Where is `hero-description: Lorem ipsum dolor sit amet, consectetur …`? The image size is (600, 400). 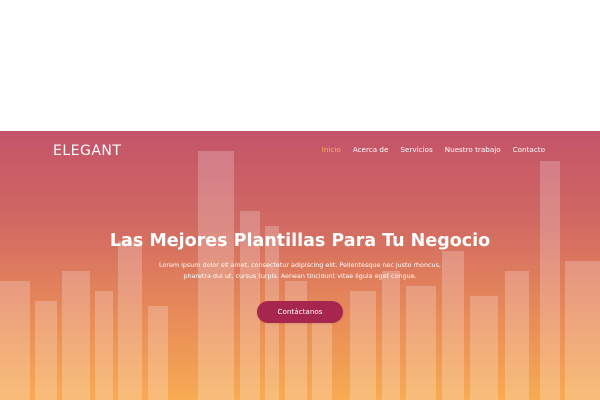 hero-description: Lorem ipsum dolor sit amet, consectetur … is located at coordinates (300, 271).